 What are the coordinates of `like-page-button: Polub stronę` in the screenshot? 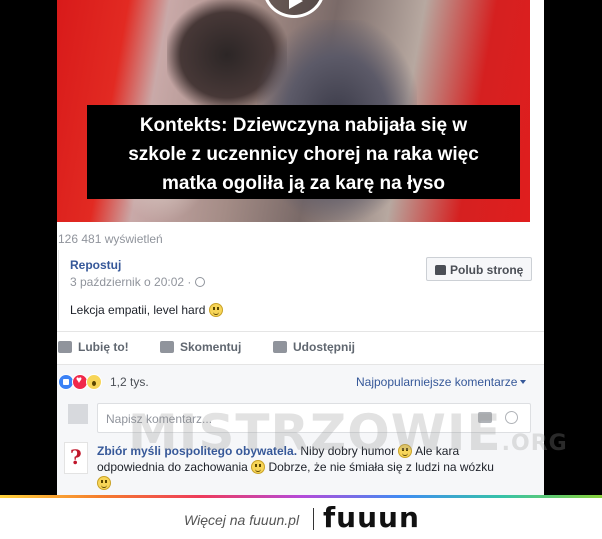 It's located at (479, 269).